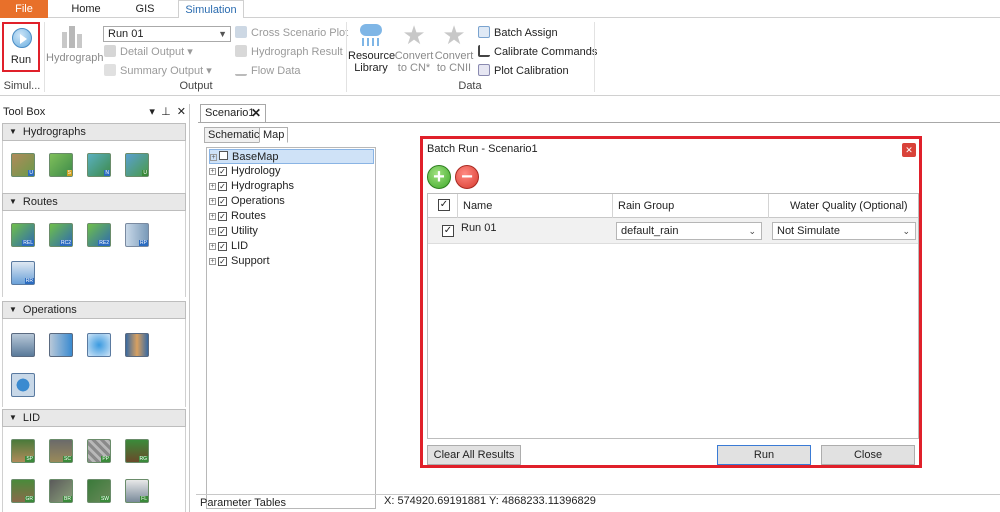  Describe the element at coordinates (439, 177) in the screenshot. I see `add-run-button: +` at that location.